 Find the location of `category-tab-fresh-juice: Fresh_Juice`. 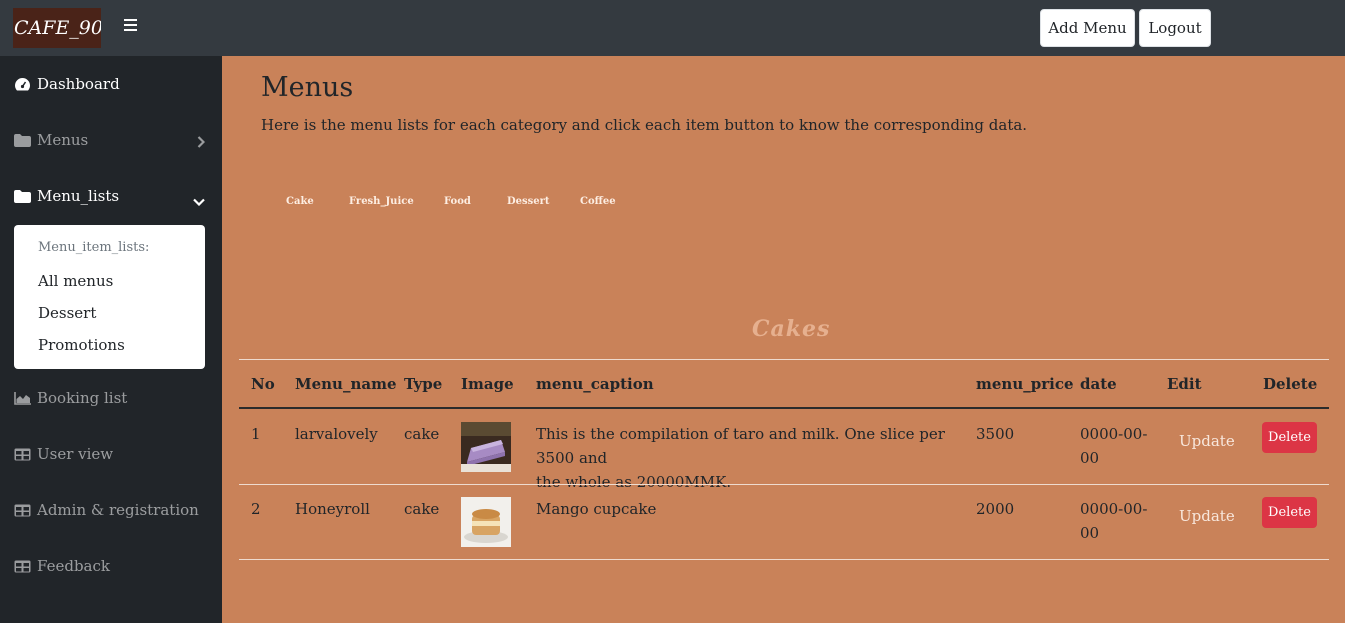

category-tab-fresh-juice: Fresh_Juice is located at coordinates (381, 201).